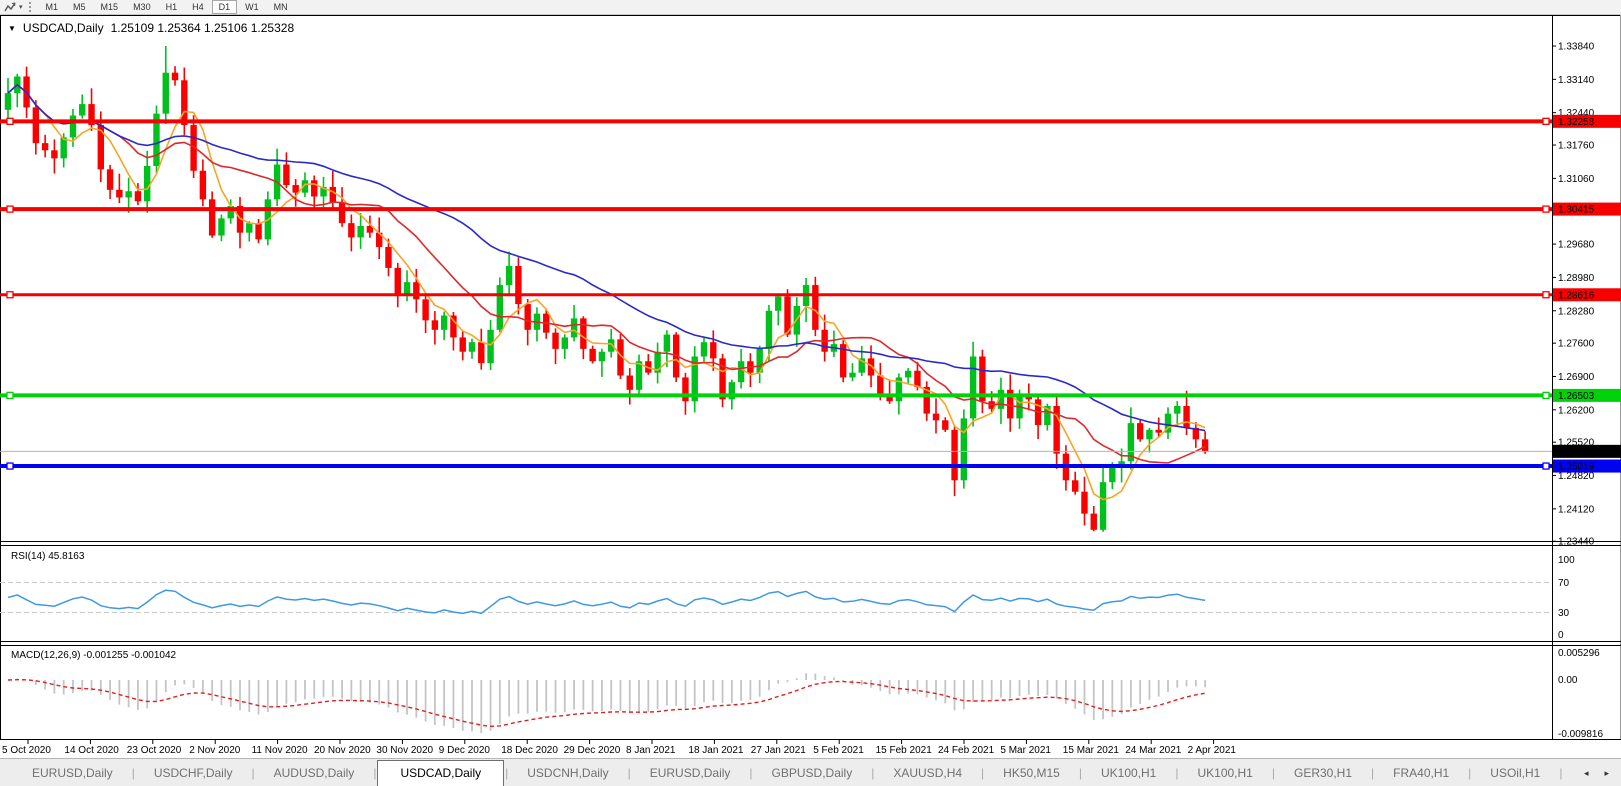 The width and height of the screenshot is (1621, 786). Describe the element at coordinates (314, 773) in the screenshot. I see `tab-audusd-daily: AUDUSD,Daily` at that location.